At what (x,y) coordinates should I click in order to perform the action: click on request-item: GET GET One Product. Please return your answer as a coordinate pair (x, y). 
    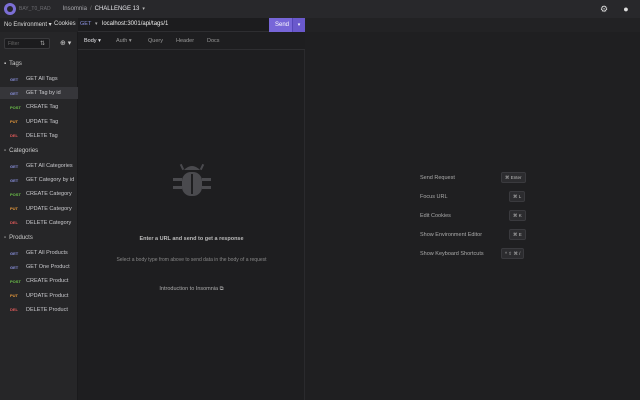
    Looking at the image, I should click on (39, 267).